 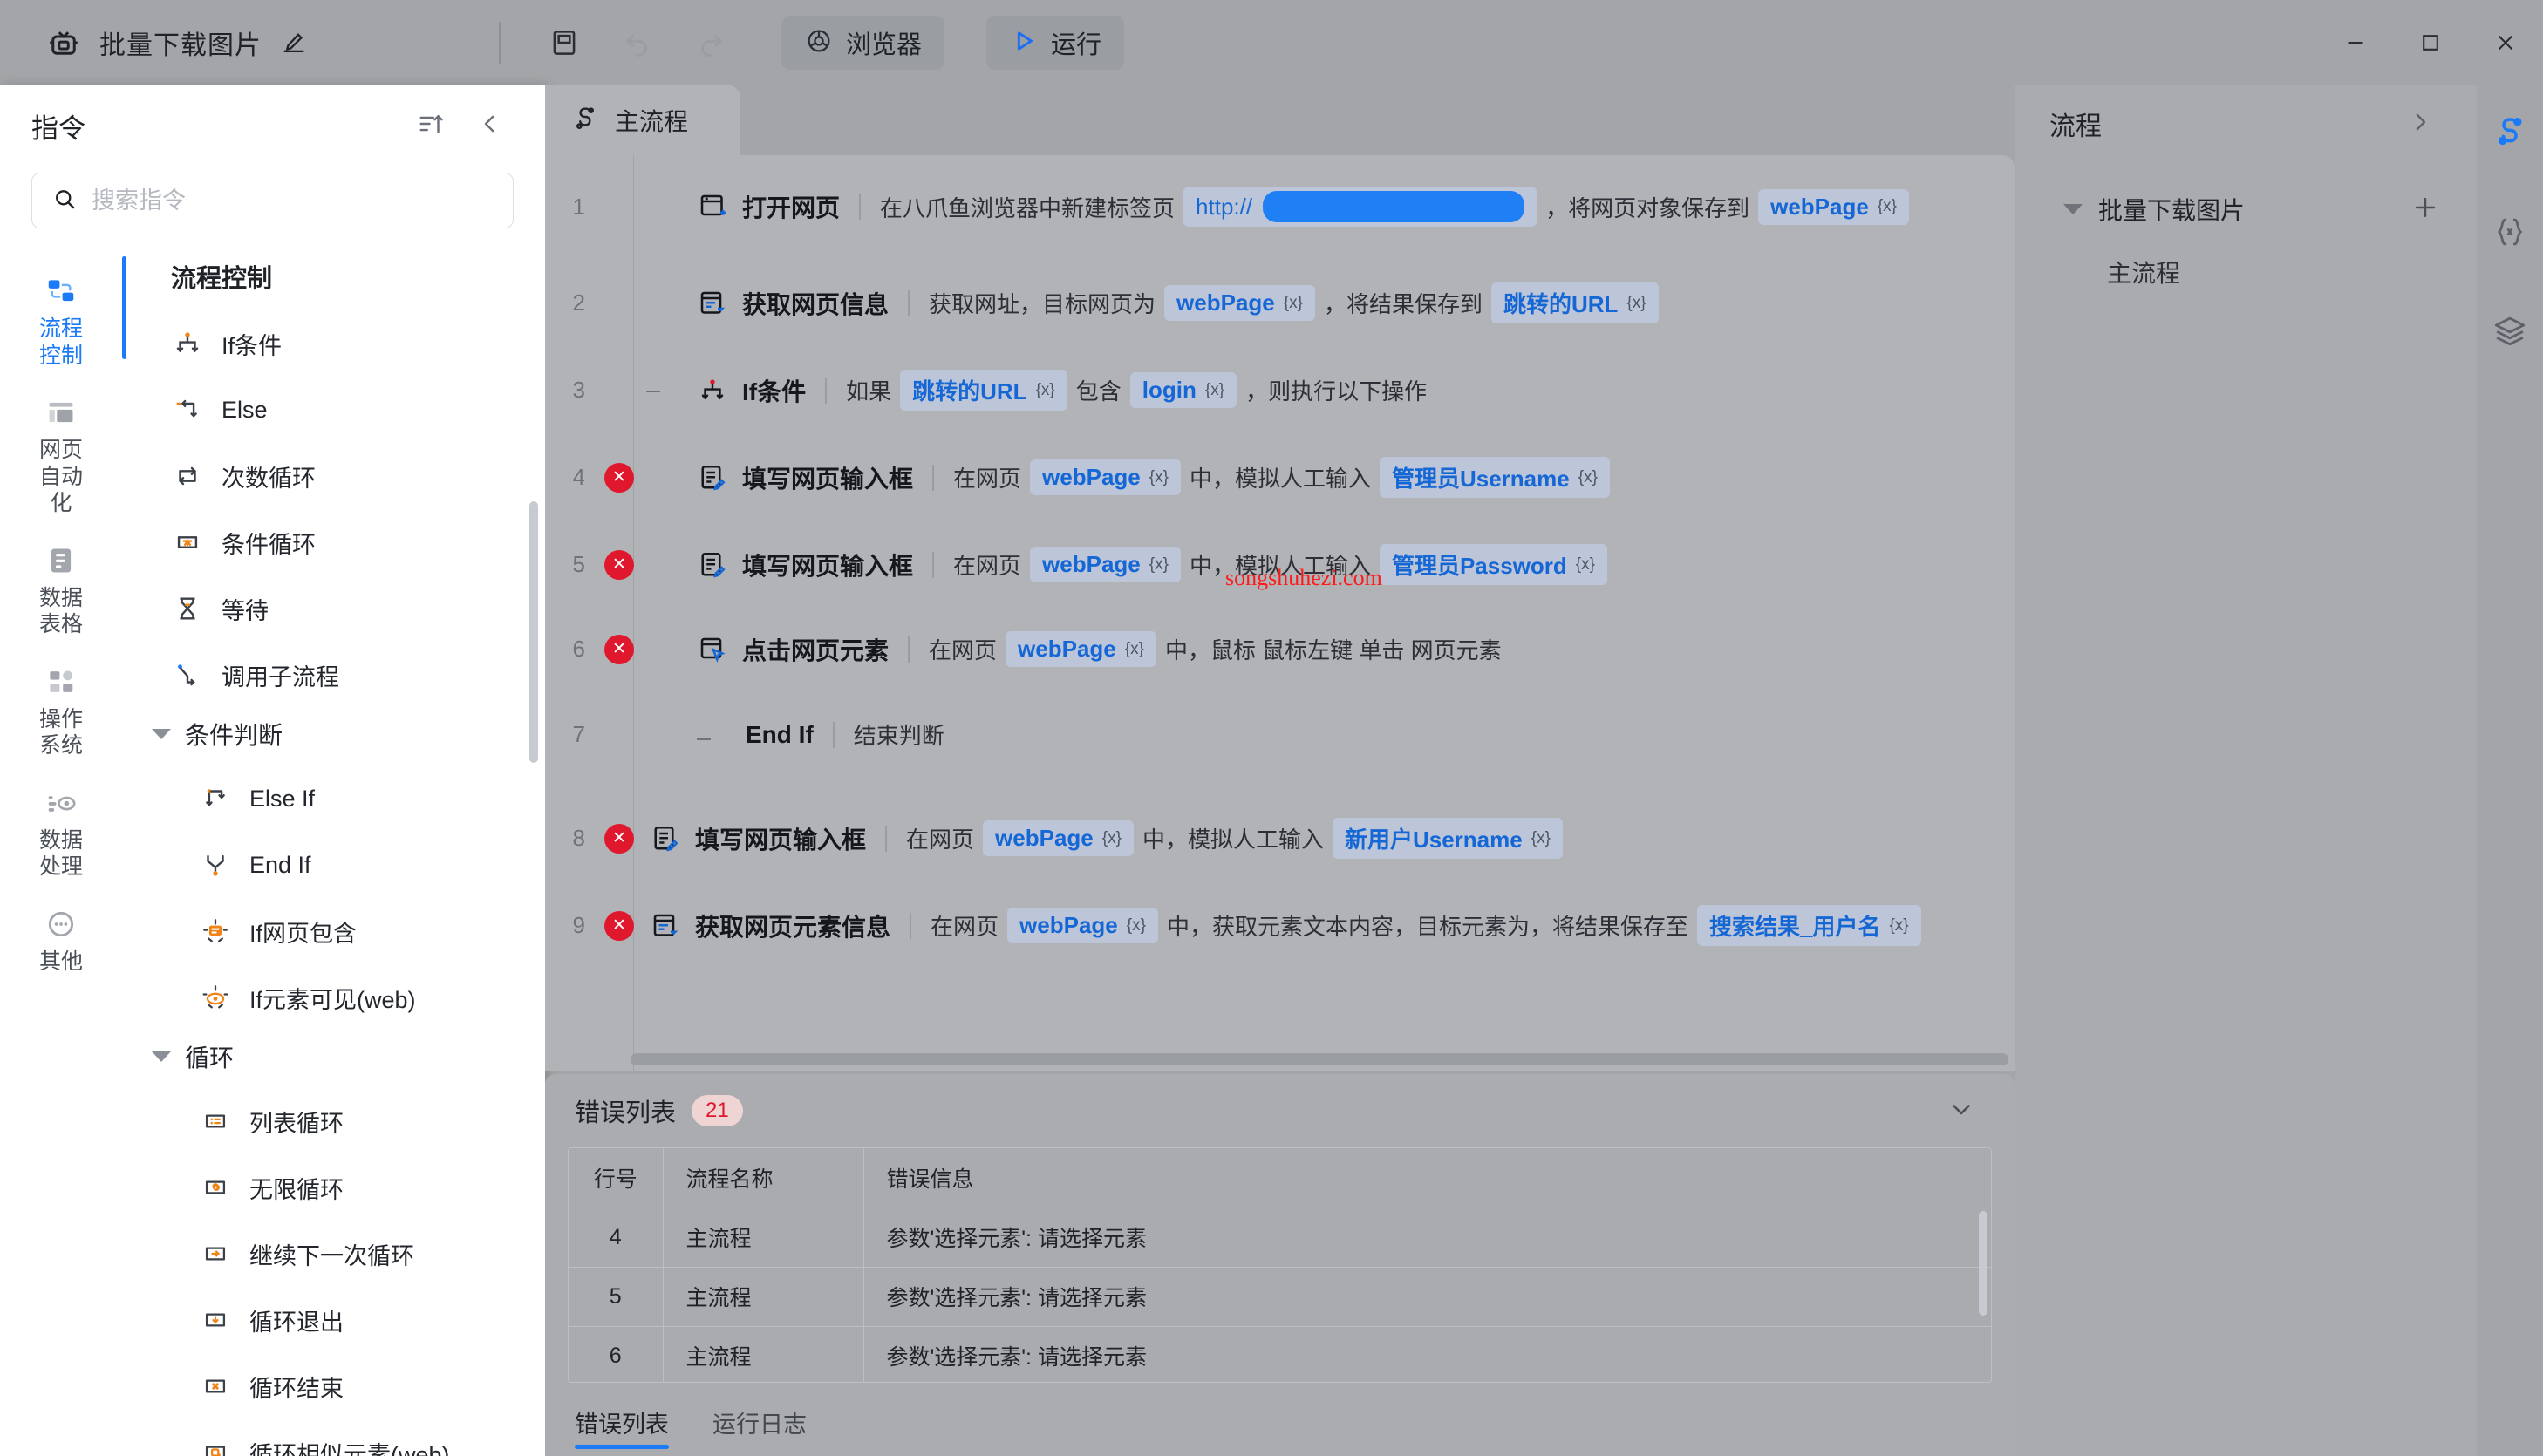 I want to click on caret-down-icon, so click(x=2073, y=209).